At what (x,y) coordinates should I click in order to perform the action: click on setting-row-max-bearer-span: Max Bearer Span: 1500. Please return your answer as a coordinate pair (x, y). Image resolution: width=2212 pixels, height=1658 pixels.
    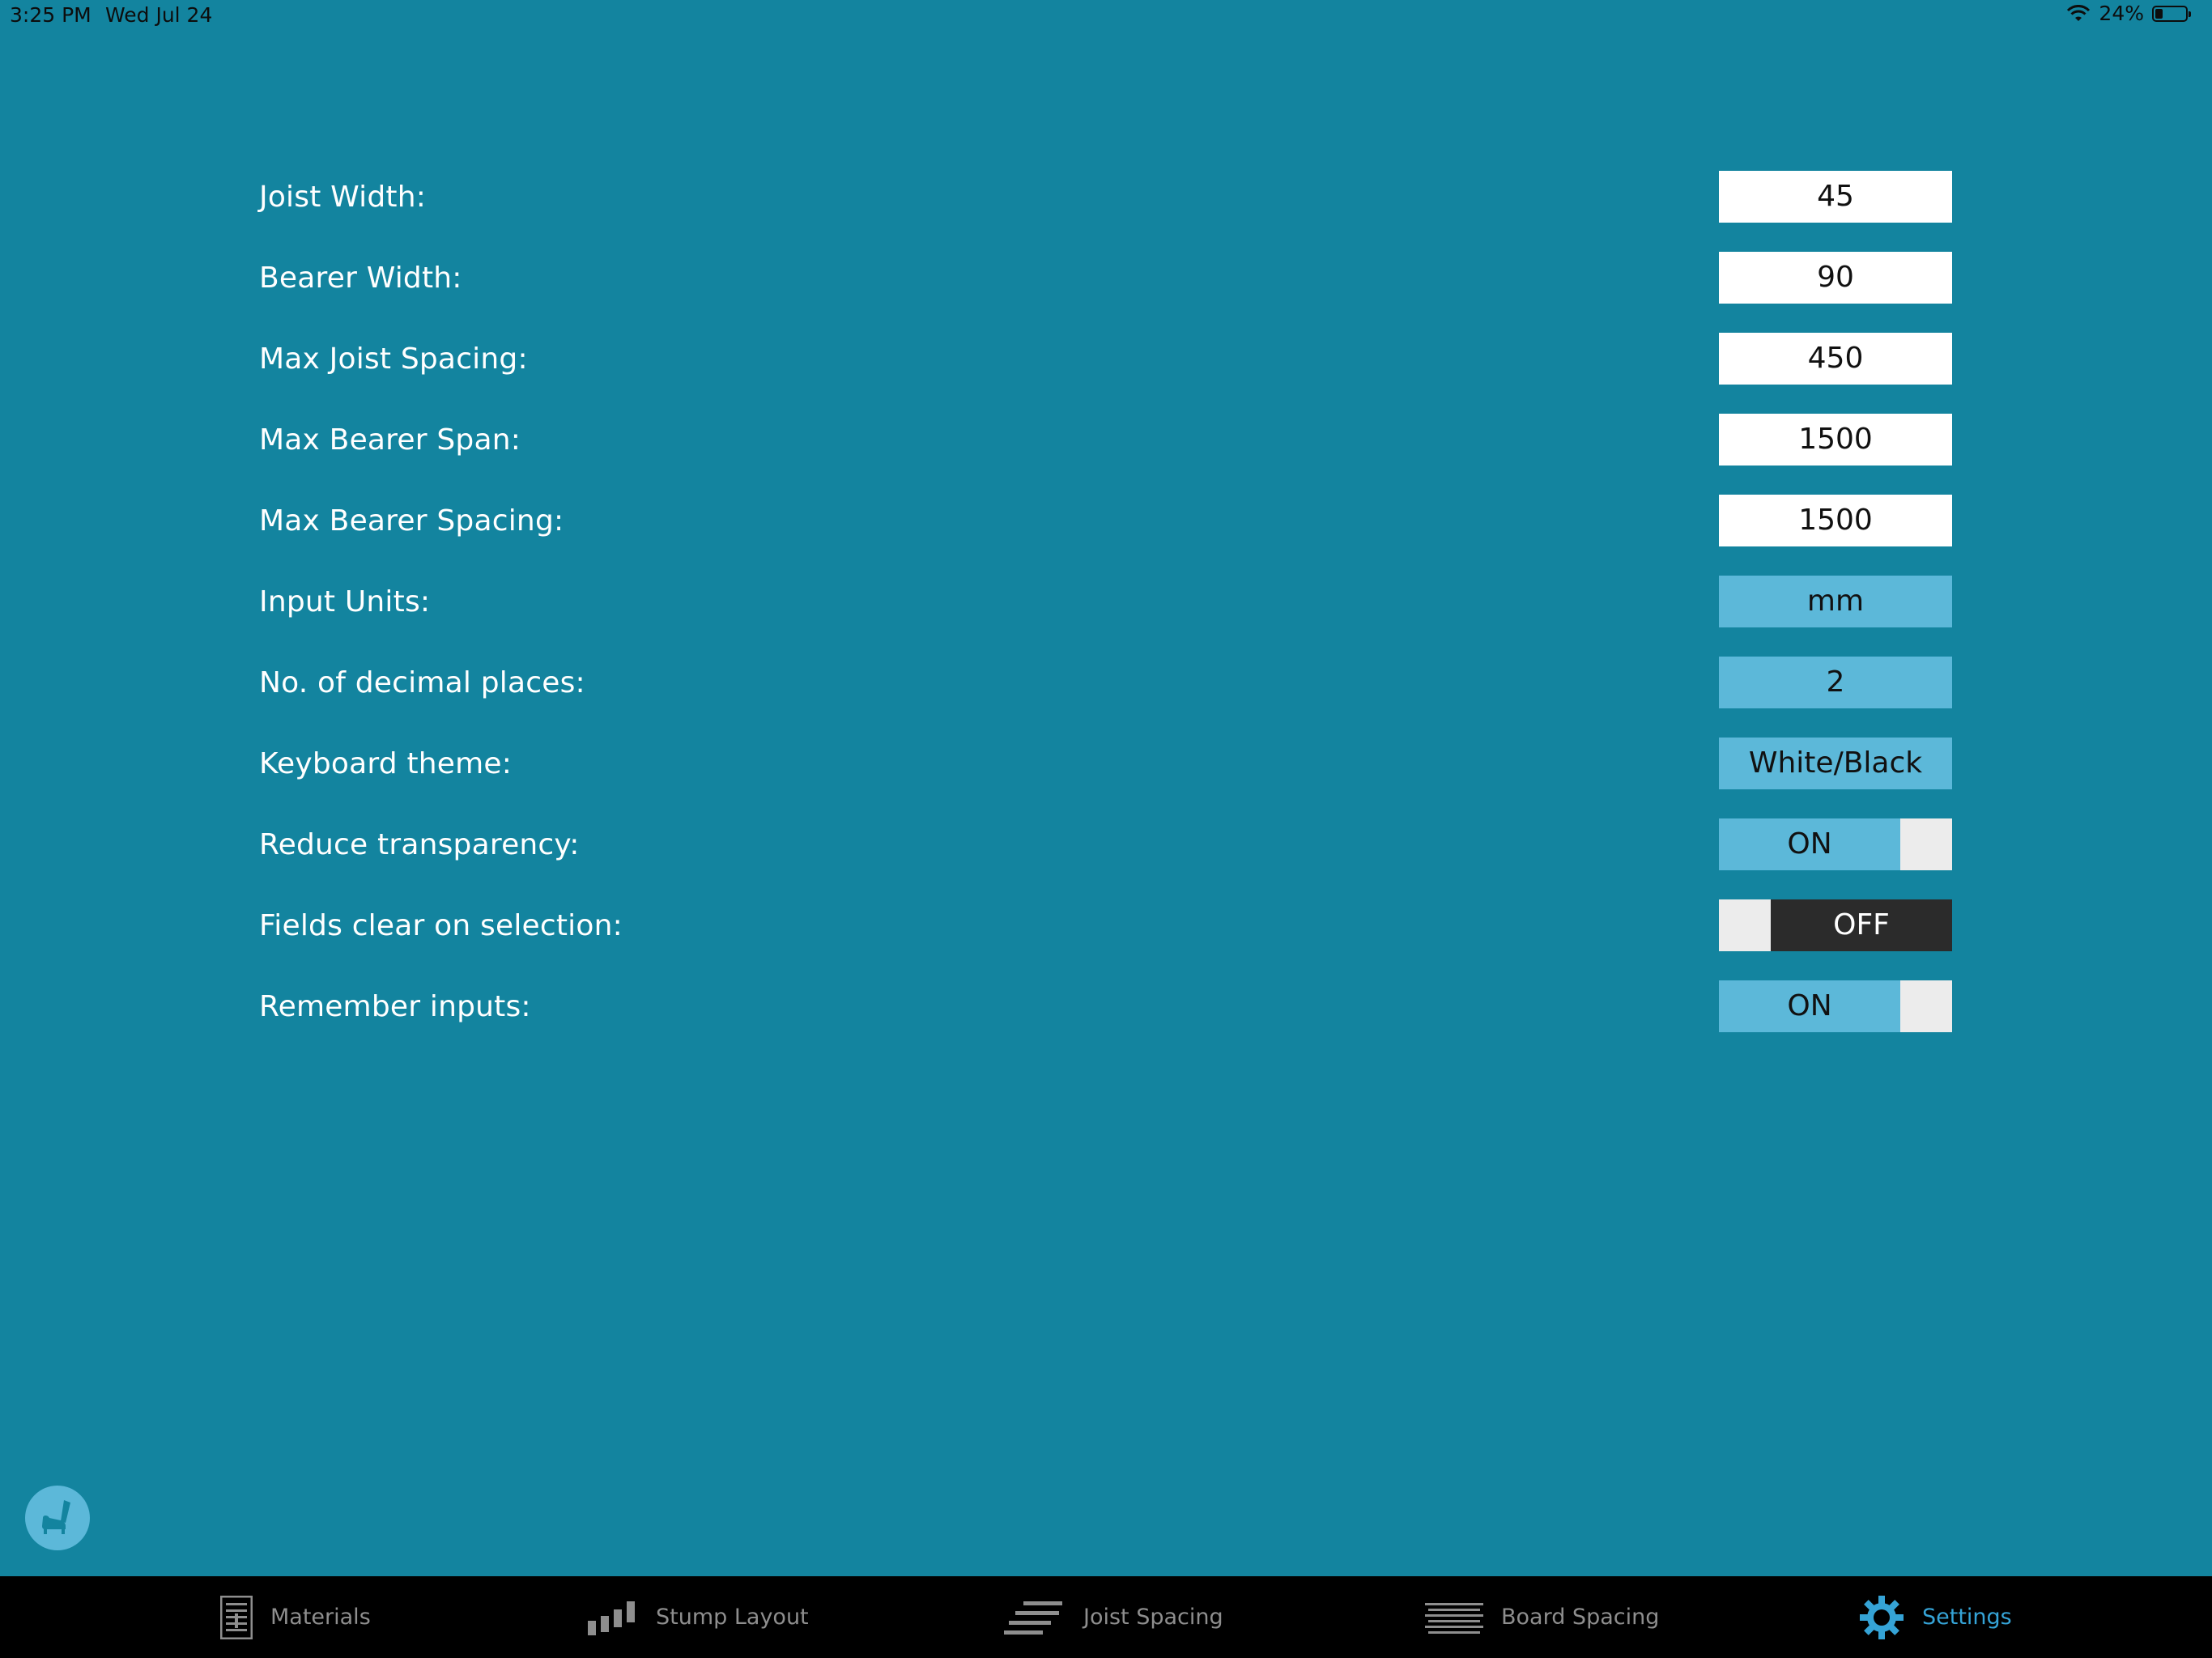
    Looking at the image, I should click on (1105, 440).